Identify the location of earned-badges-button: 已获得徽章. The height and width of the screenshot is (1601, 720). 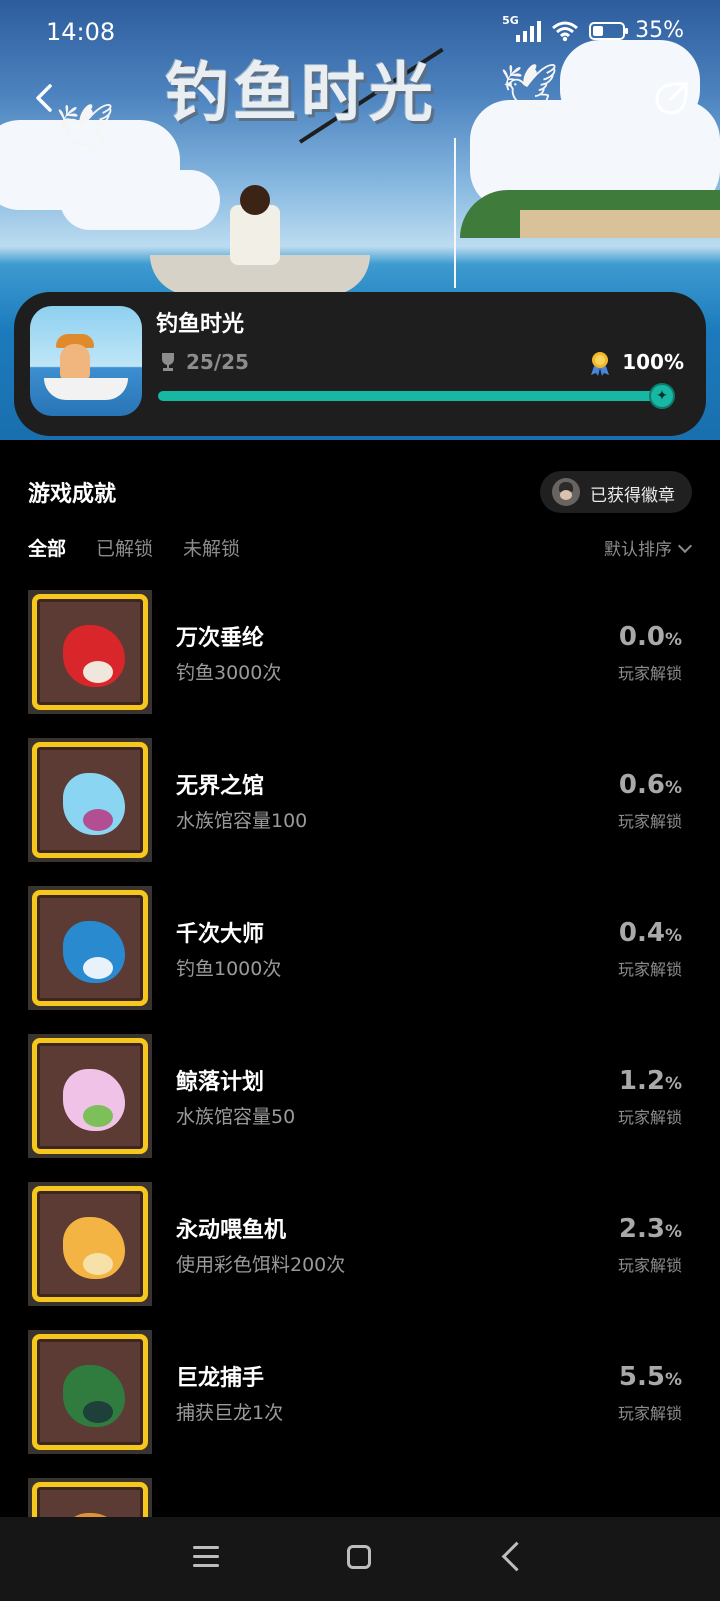
(616, 492).